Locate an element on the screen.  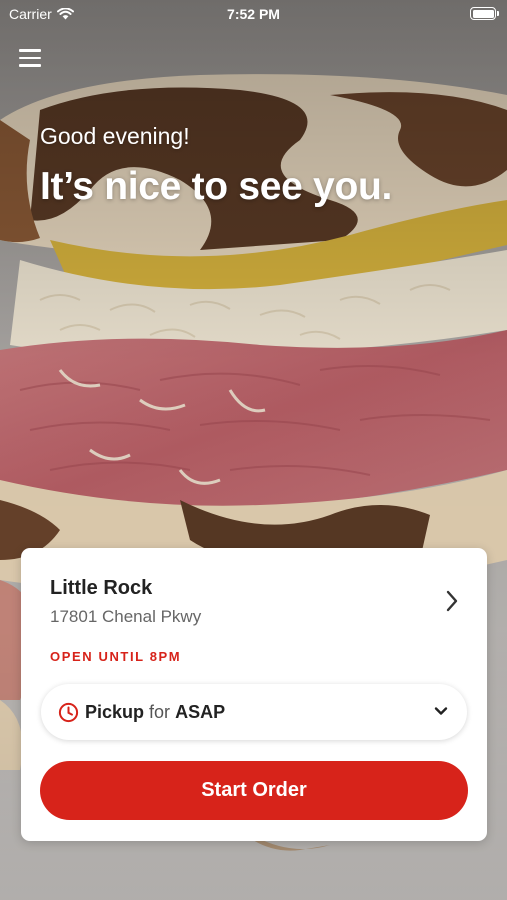
store-hours-status: OPEN UNTIL 8PM is located at coordinates (116, 656).